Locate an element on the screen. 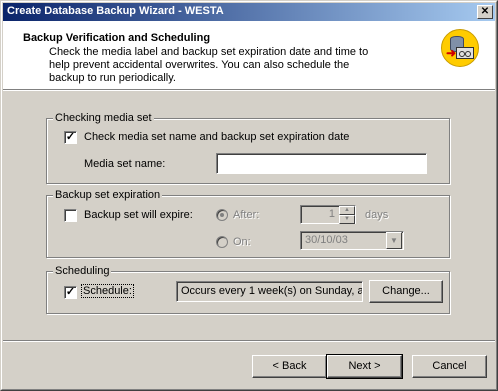 This screenshot has height=391, width=498. media-set-name-label: Media set name: is located at coordinates (125, 164).